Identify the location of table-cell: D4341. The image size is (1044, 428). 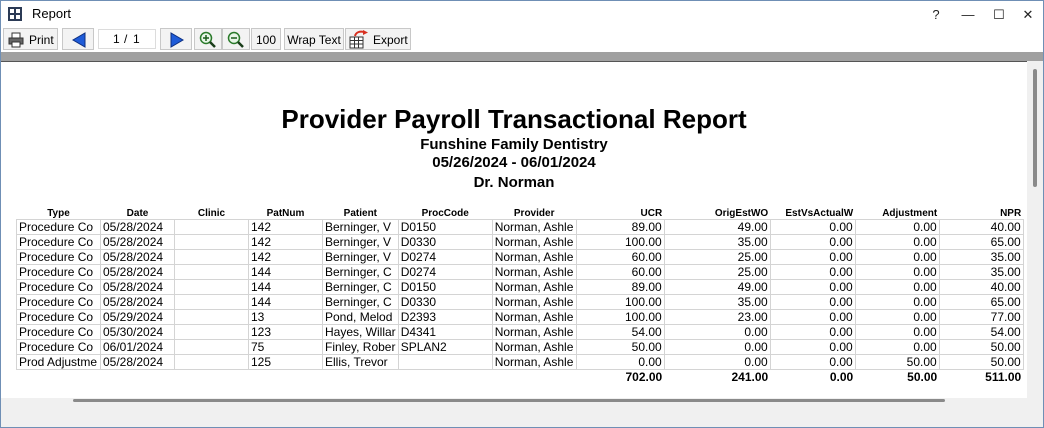
(445, 332).